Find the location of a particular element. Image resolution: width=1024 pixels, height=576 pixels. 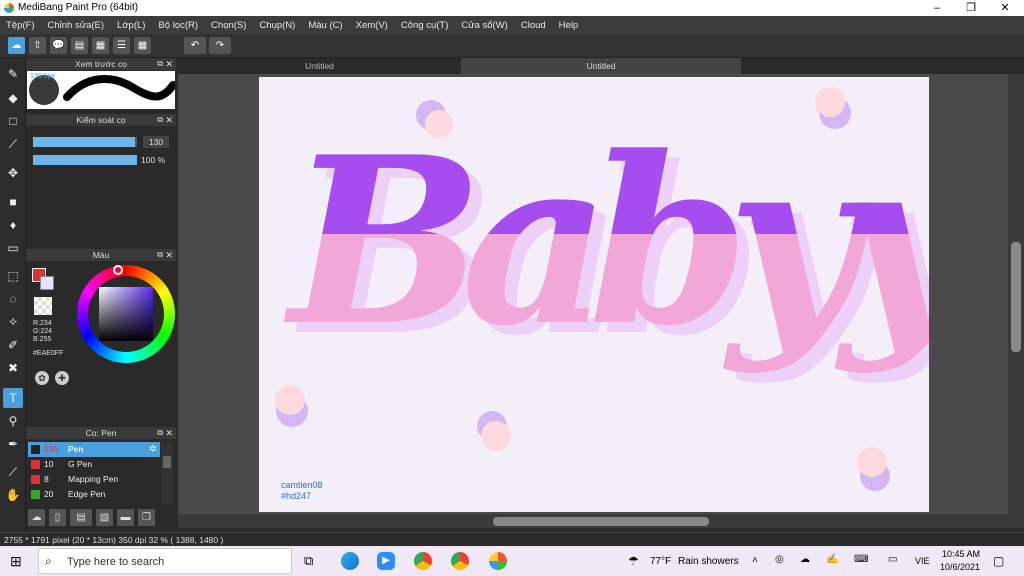

menu-cloud: Cloud is located at coordinates (533, 25).